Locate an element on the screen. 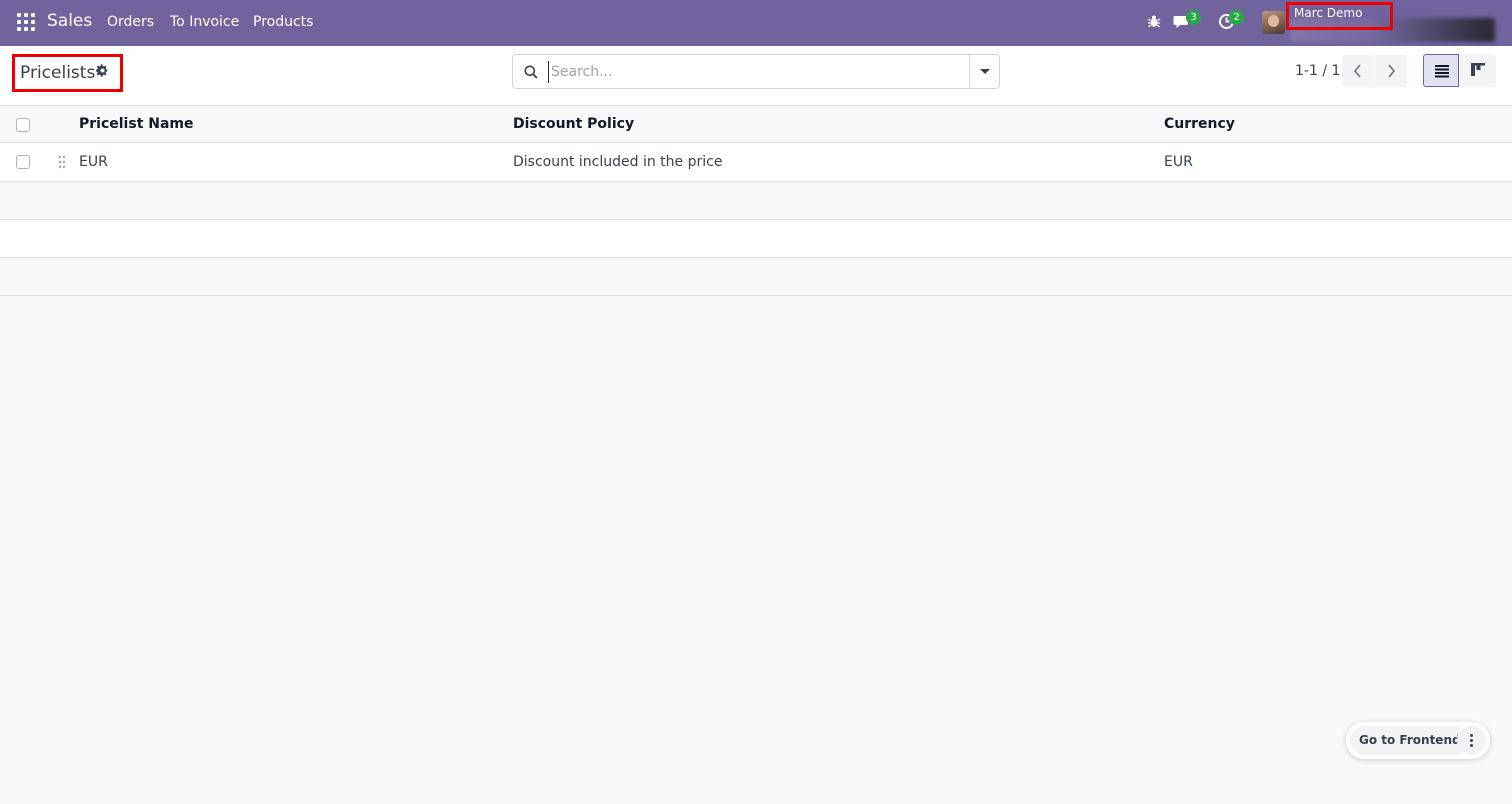  go-to-frontend-button: Go to Frontend is located at coordinates (1410, 740).